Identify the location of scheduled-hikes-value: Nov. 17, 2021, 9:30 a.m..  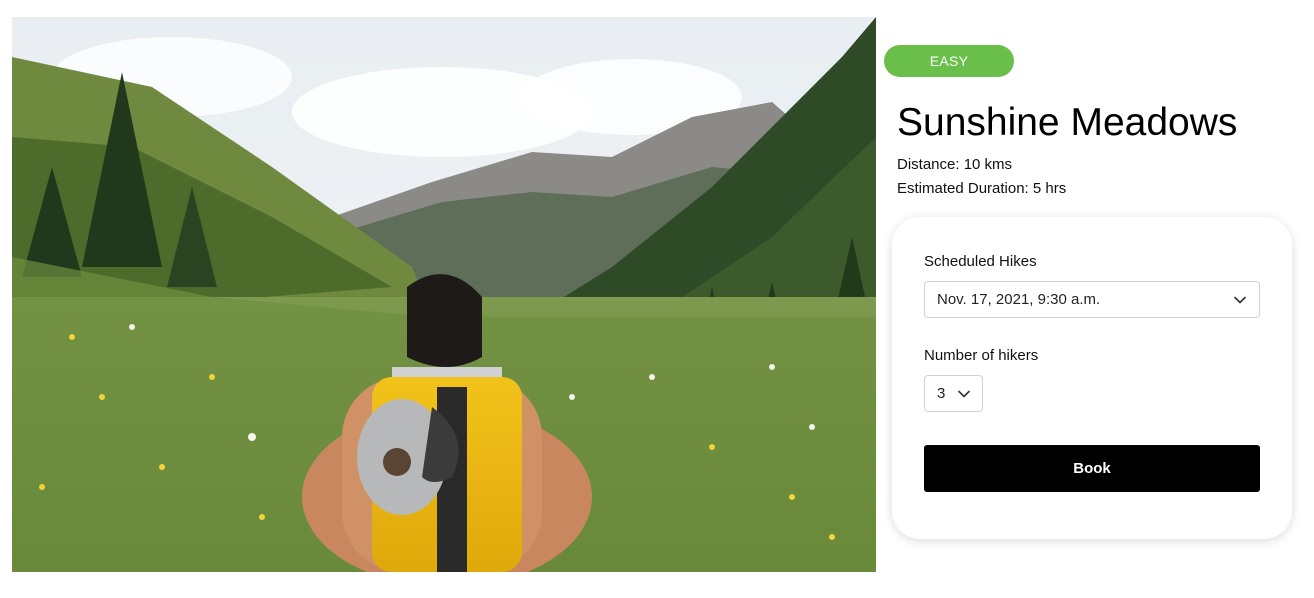
(1019, 299).